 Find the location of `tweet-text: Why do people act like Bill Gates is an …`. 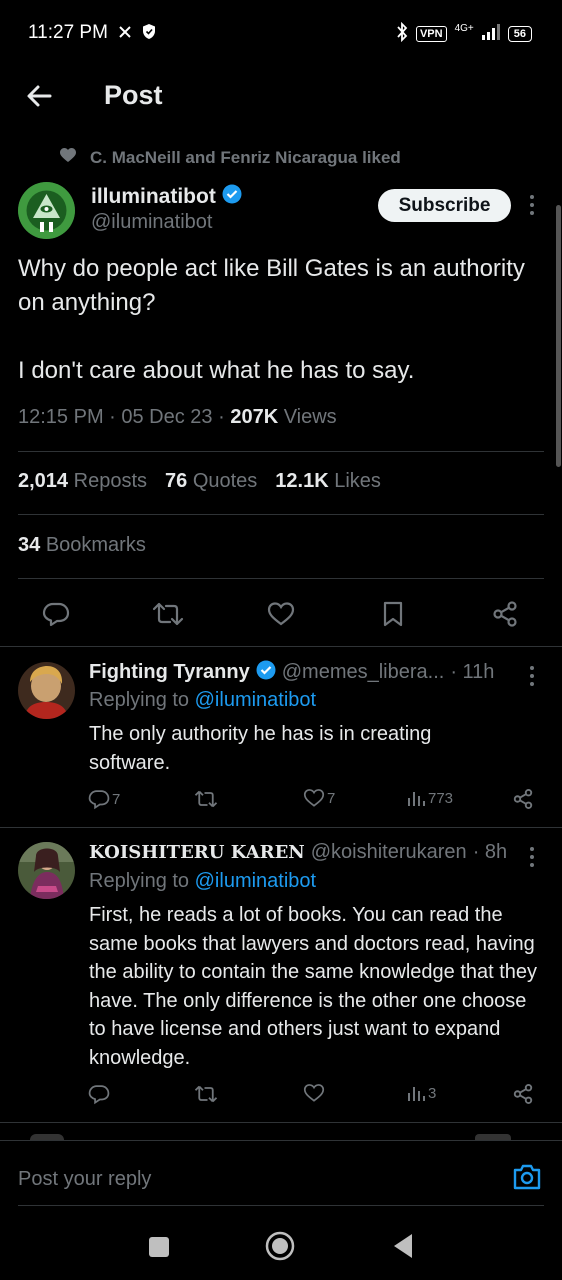

tweet-text: Why do people act like Bill Gates is an … is located at coordinates (278, 337).